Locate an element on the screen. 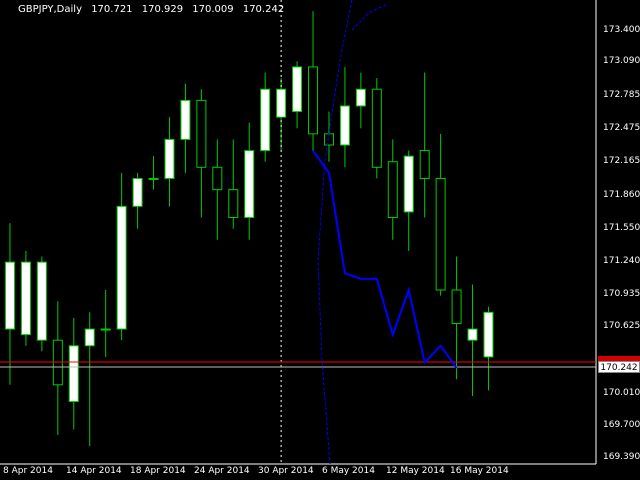  price-tick: 172.475 is located at coordinates (621, 128).